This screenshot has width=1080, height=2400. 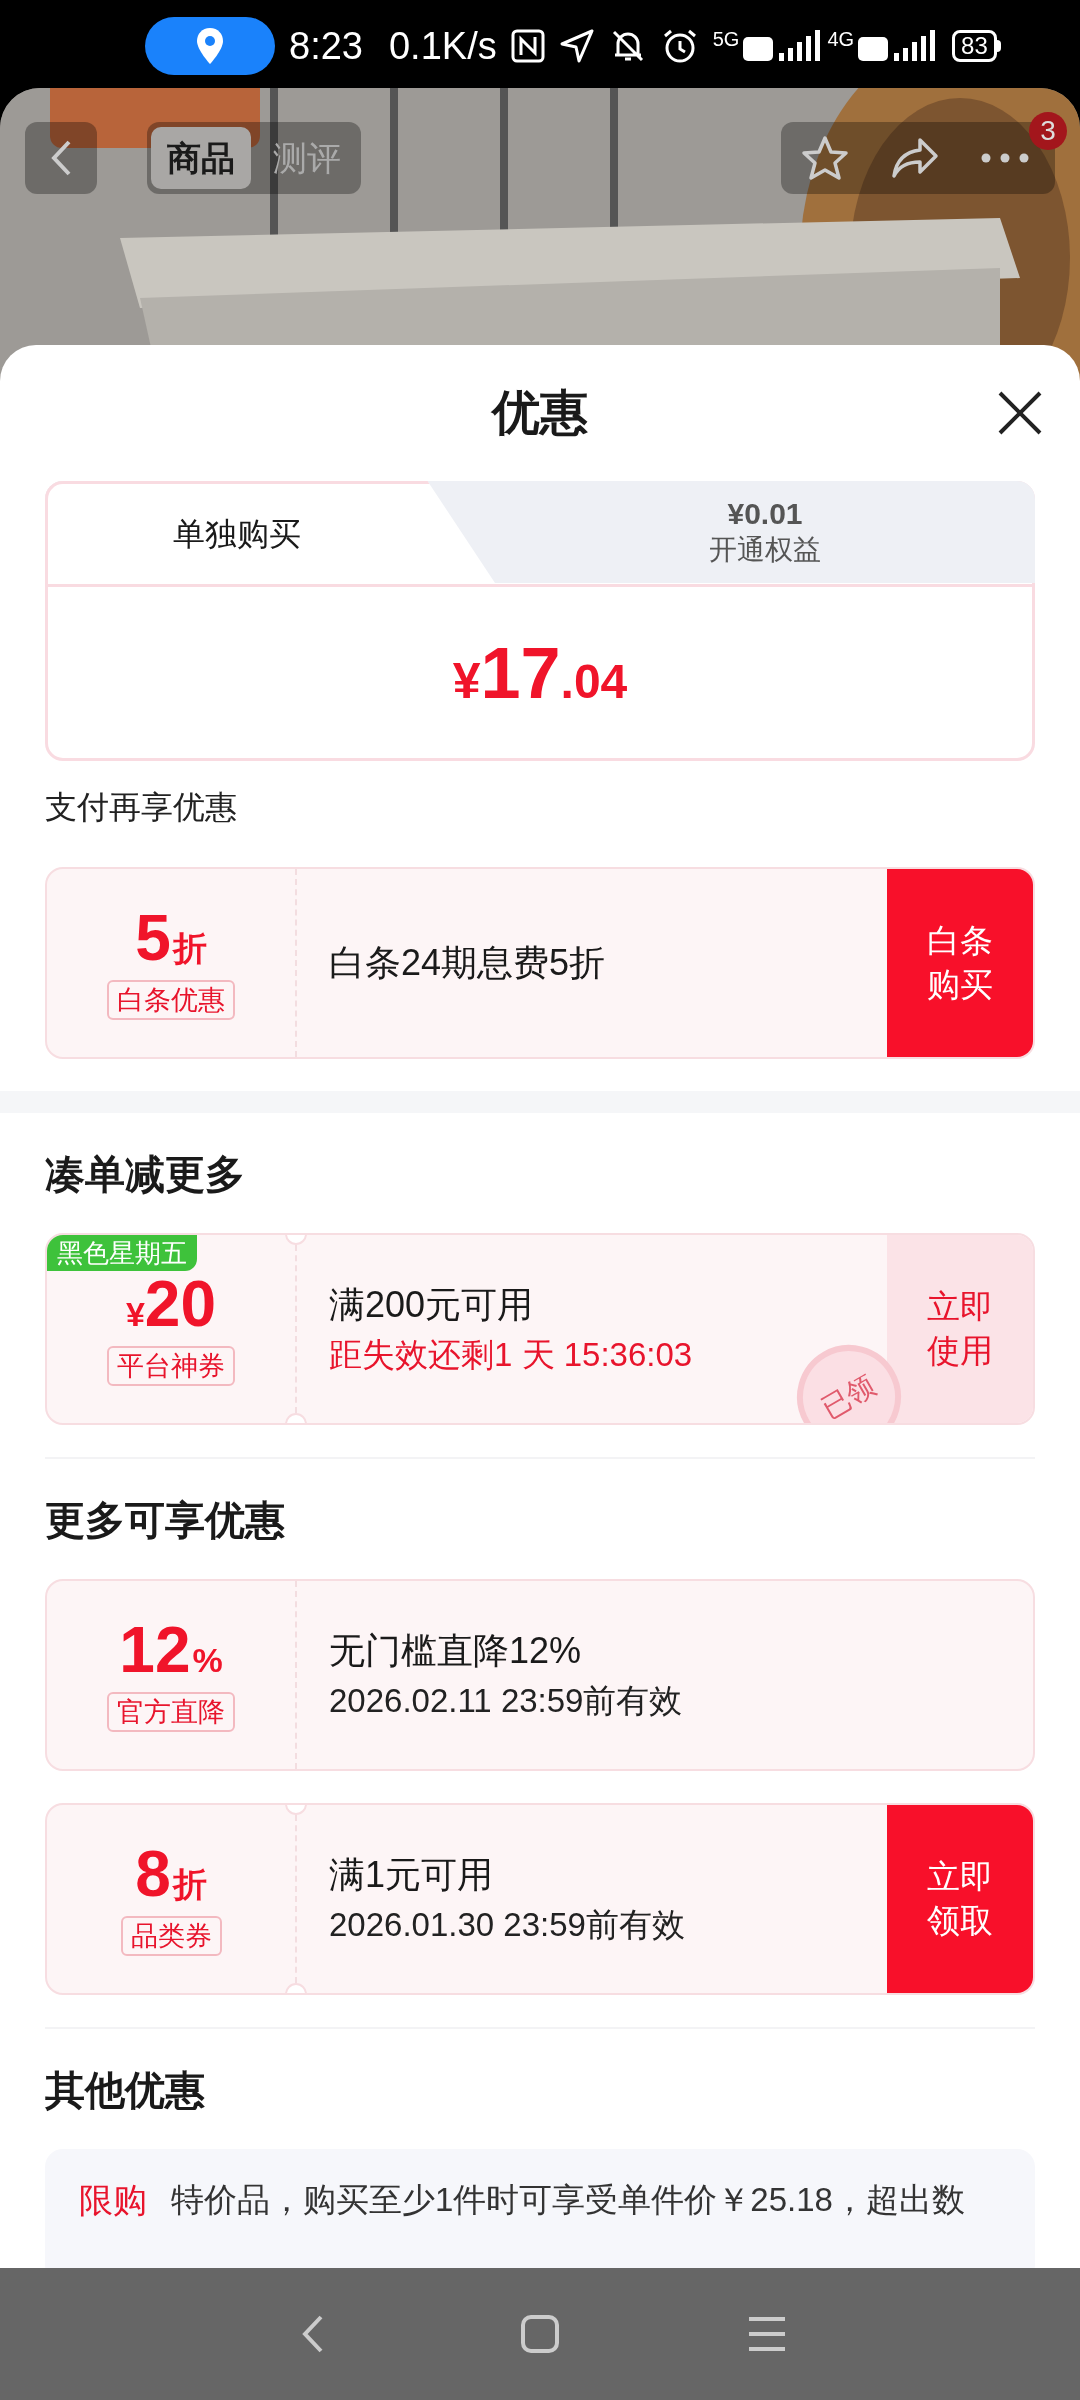 What do you see at coordinates (825, 158) in the screenshot?
I see `star-icon` at bounding box center [825, 158].